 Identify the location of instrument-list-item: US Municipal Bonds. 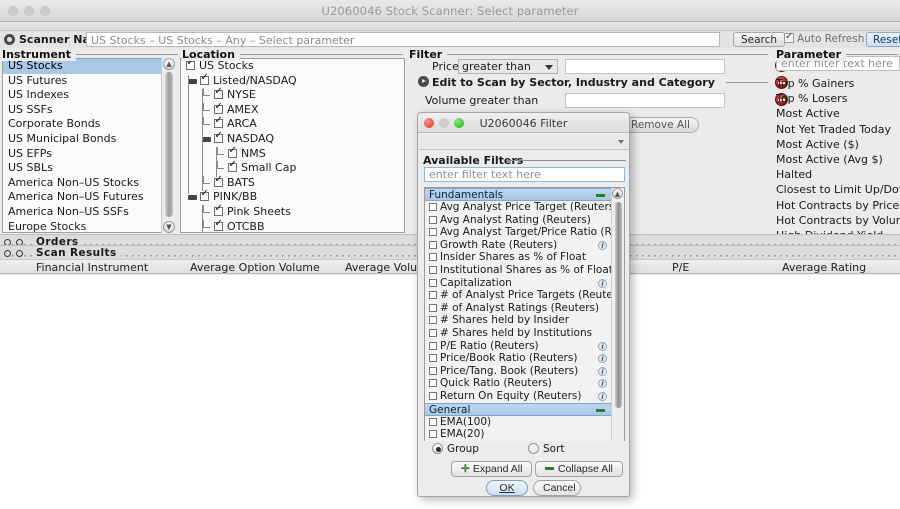
(88, 139).